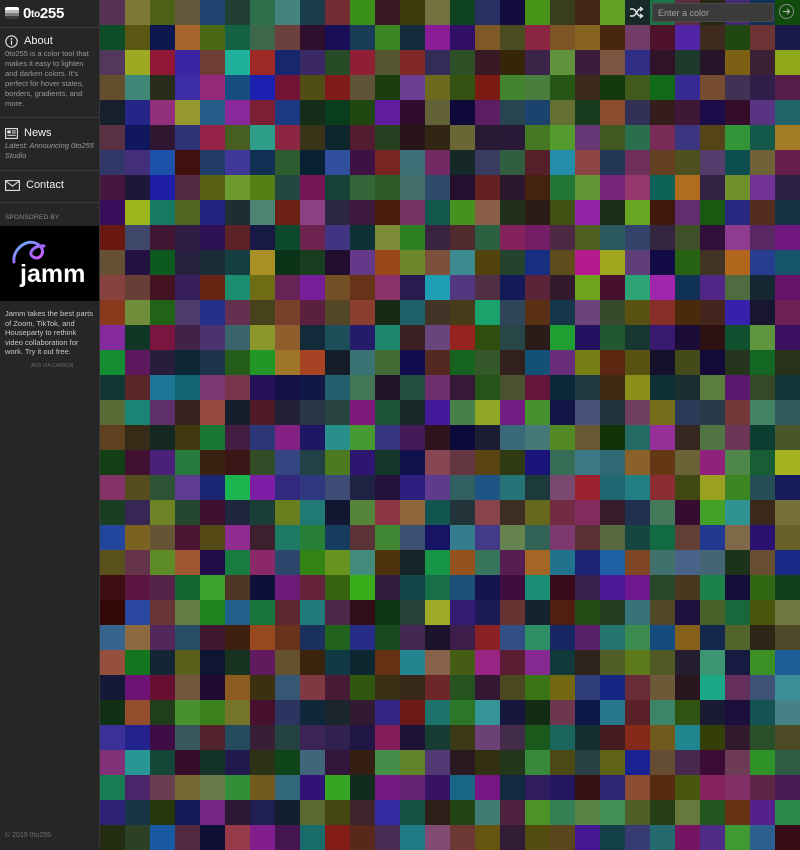 The image size is (800, 850). Describe the element at coordinates (713, 12) in the screenshot. I see `color-input` at that location.